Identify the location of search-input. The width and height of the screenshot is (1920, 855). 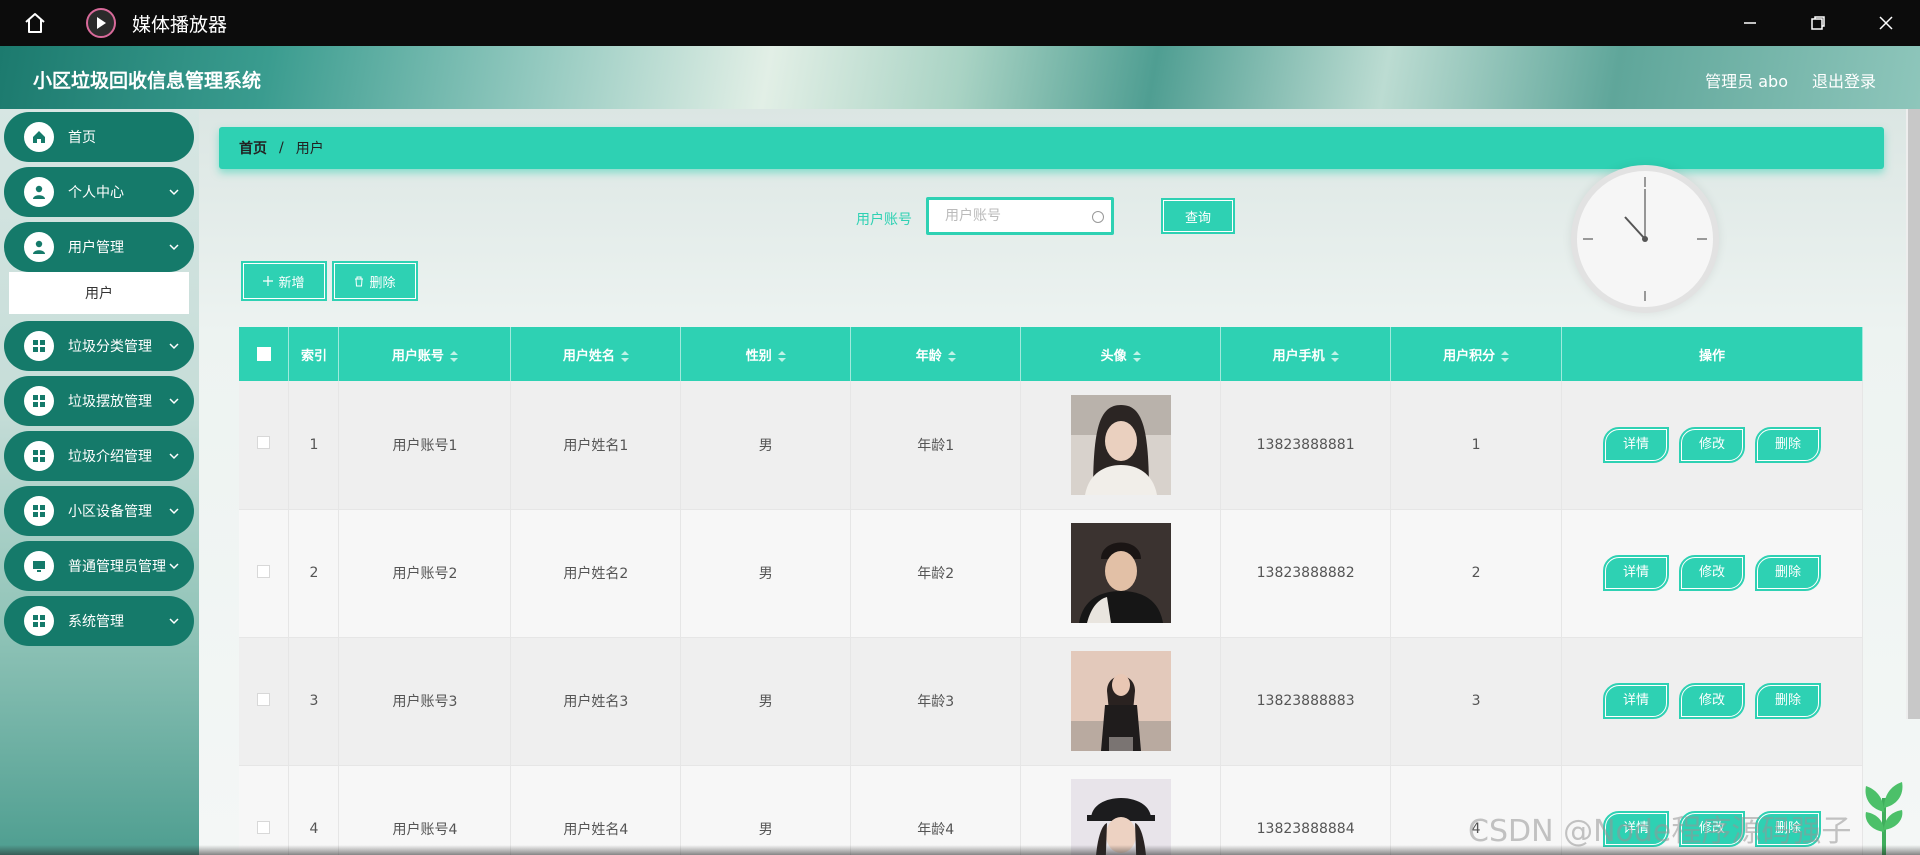
(1020, 216).